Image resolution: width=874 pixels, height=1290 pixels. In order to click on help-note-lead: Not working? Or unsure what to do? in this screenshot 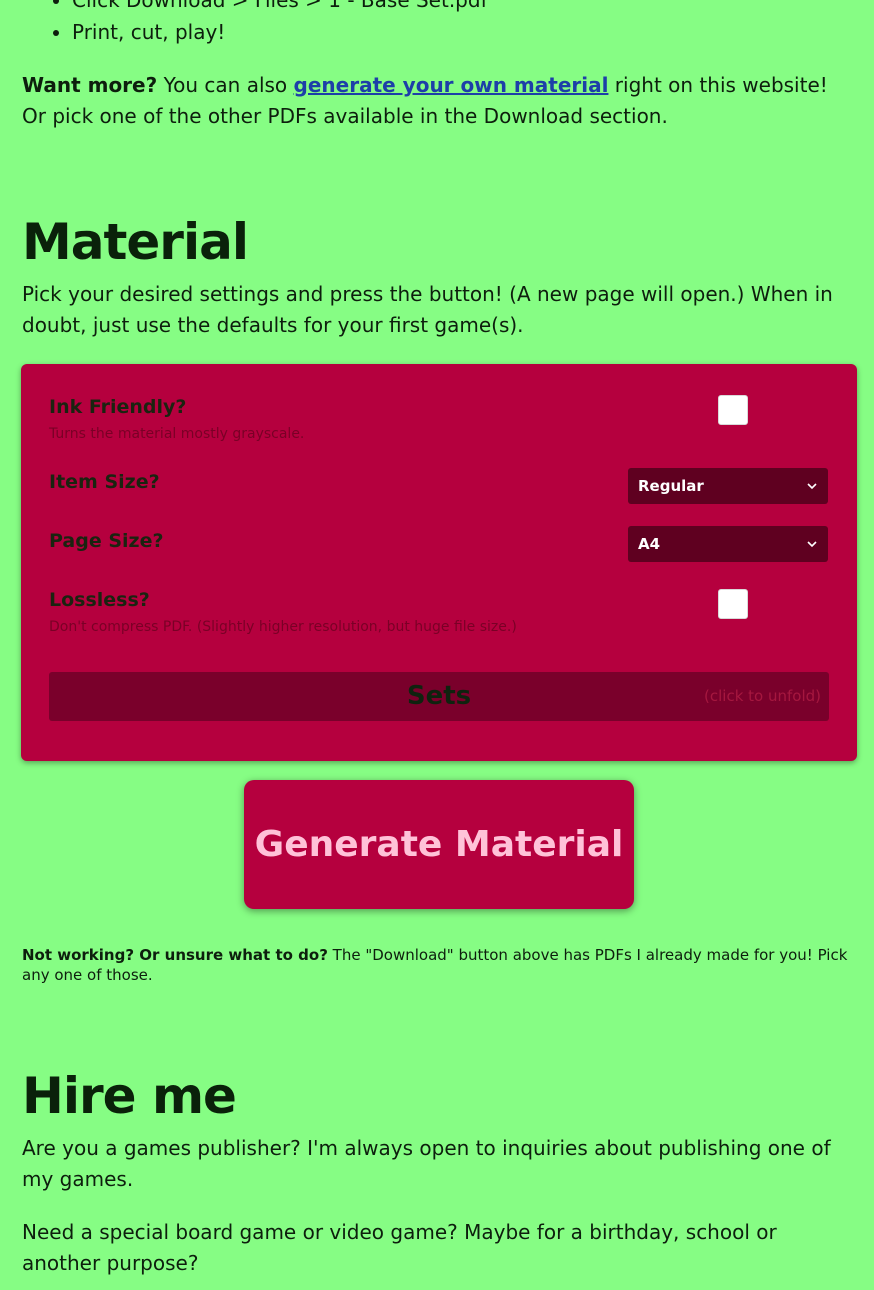, I will do `click(175, 955)`.